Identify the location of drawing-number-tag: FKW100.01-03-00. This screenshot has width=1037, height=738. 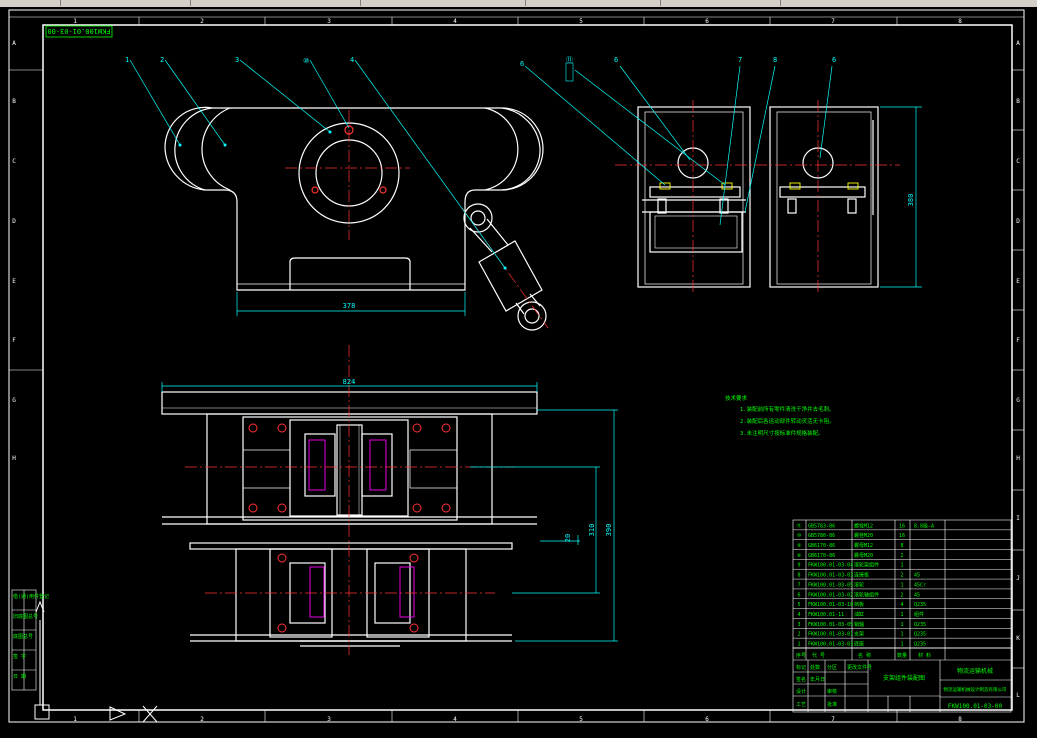
(79, 31).